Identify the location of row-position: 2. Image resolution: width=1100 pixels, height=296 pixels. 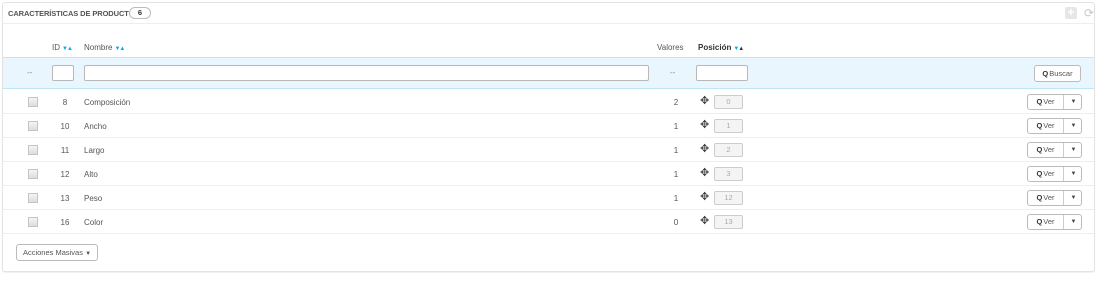
(728, 150).